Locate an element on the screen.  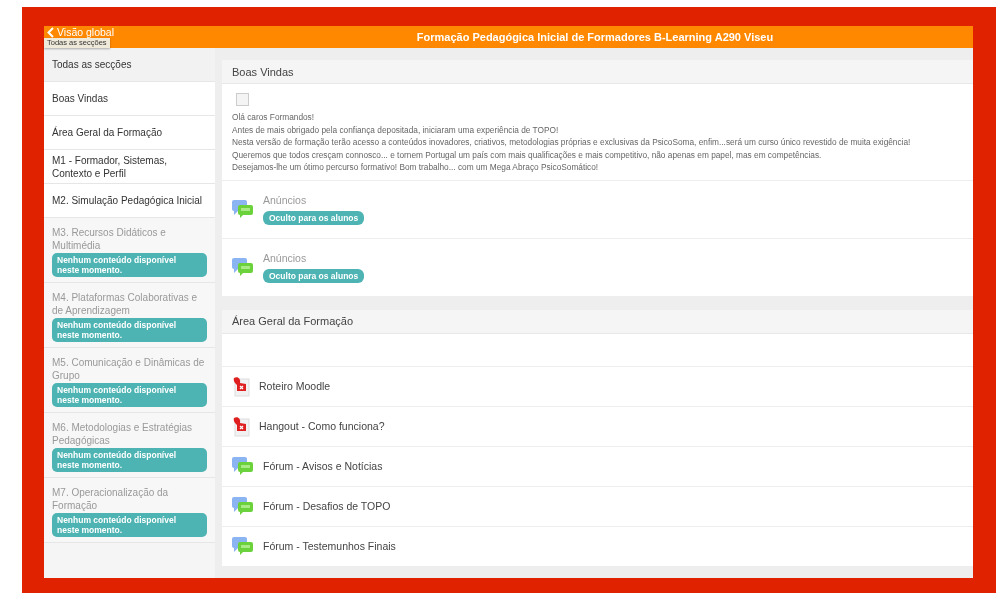
section-label: M1 - Formador, Sistemas, Contexto e Perfil is located at coordinates (110, 166).